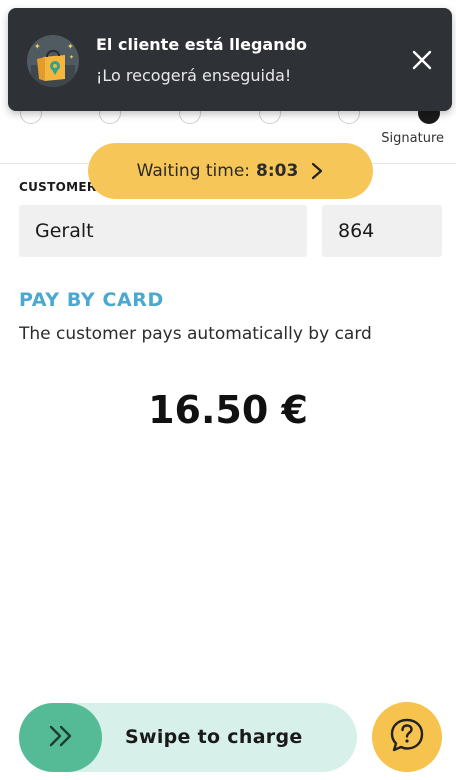  I want to click on swipe-handle, so click(60, 737).